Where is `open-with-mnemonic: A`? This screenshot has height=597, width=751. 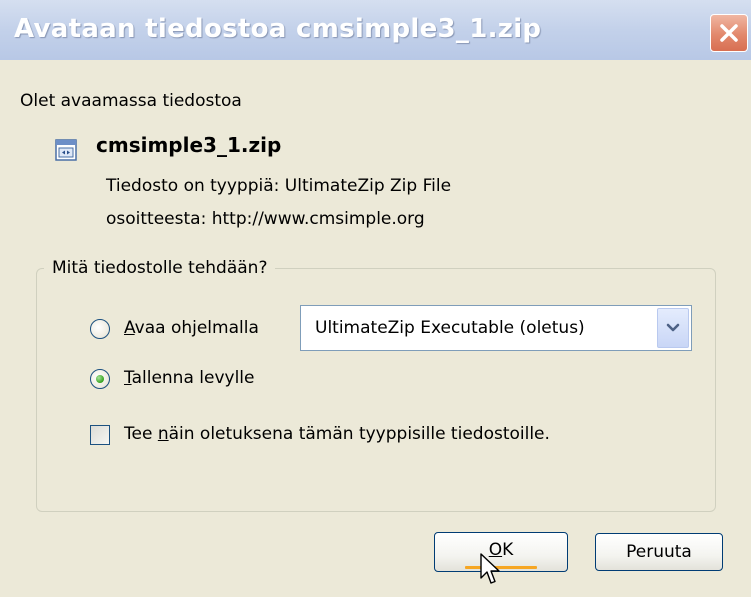 open-with-mnemonic: A is located at coordinates (129, 328).